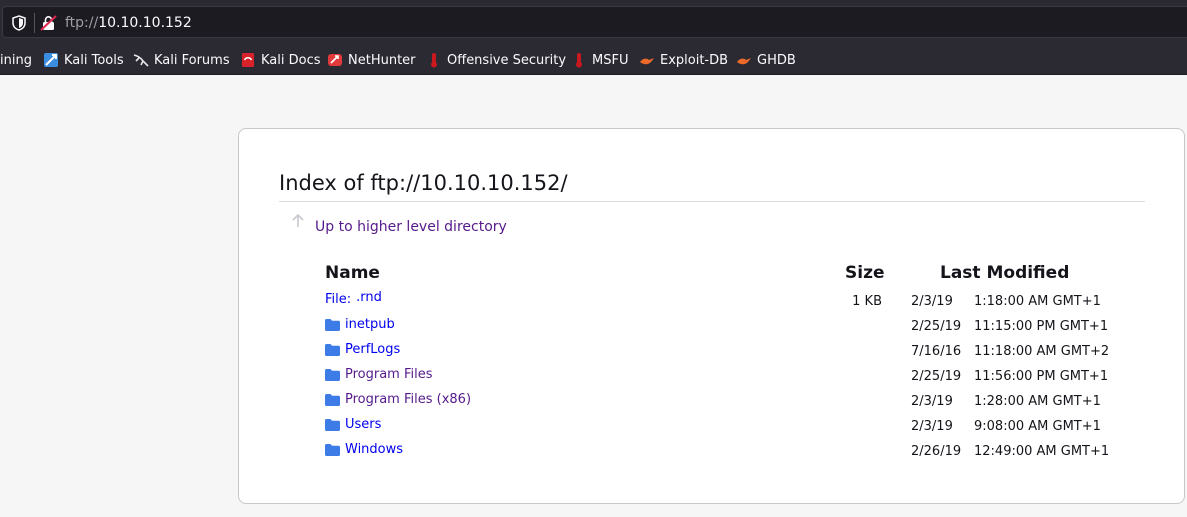 Image resolution: width=1187 pixels, height=517 pixels. Describe the element at coordinates (867, 301) in the screenshot. I see `file-size: 1 KB` at that location.